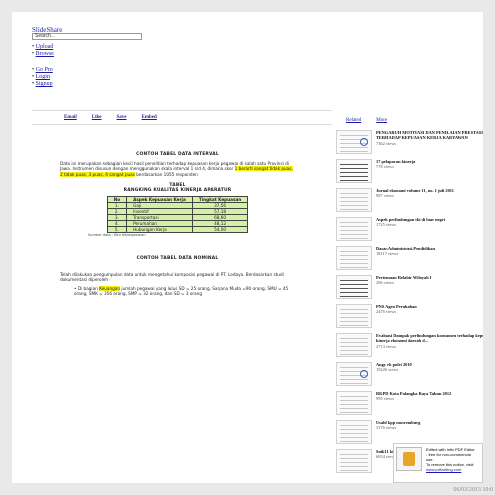  What do you see at coordinates (385, 167) in the screenshot?
I see `related-views: 778 views` at bounding box center [385, 167].